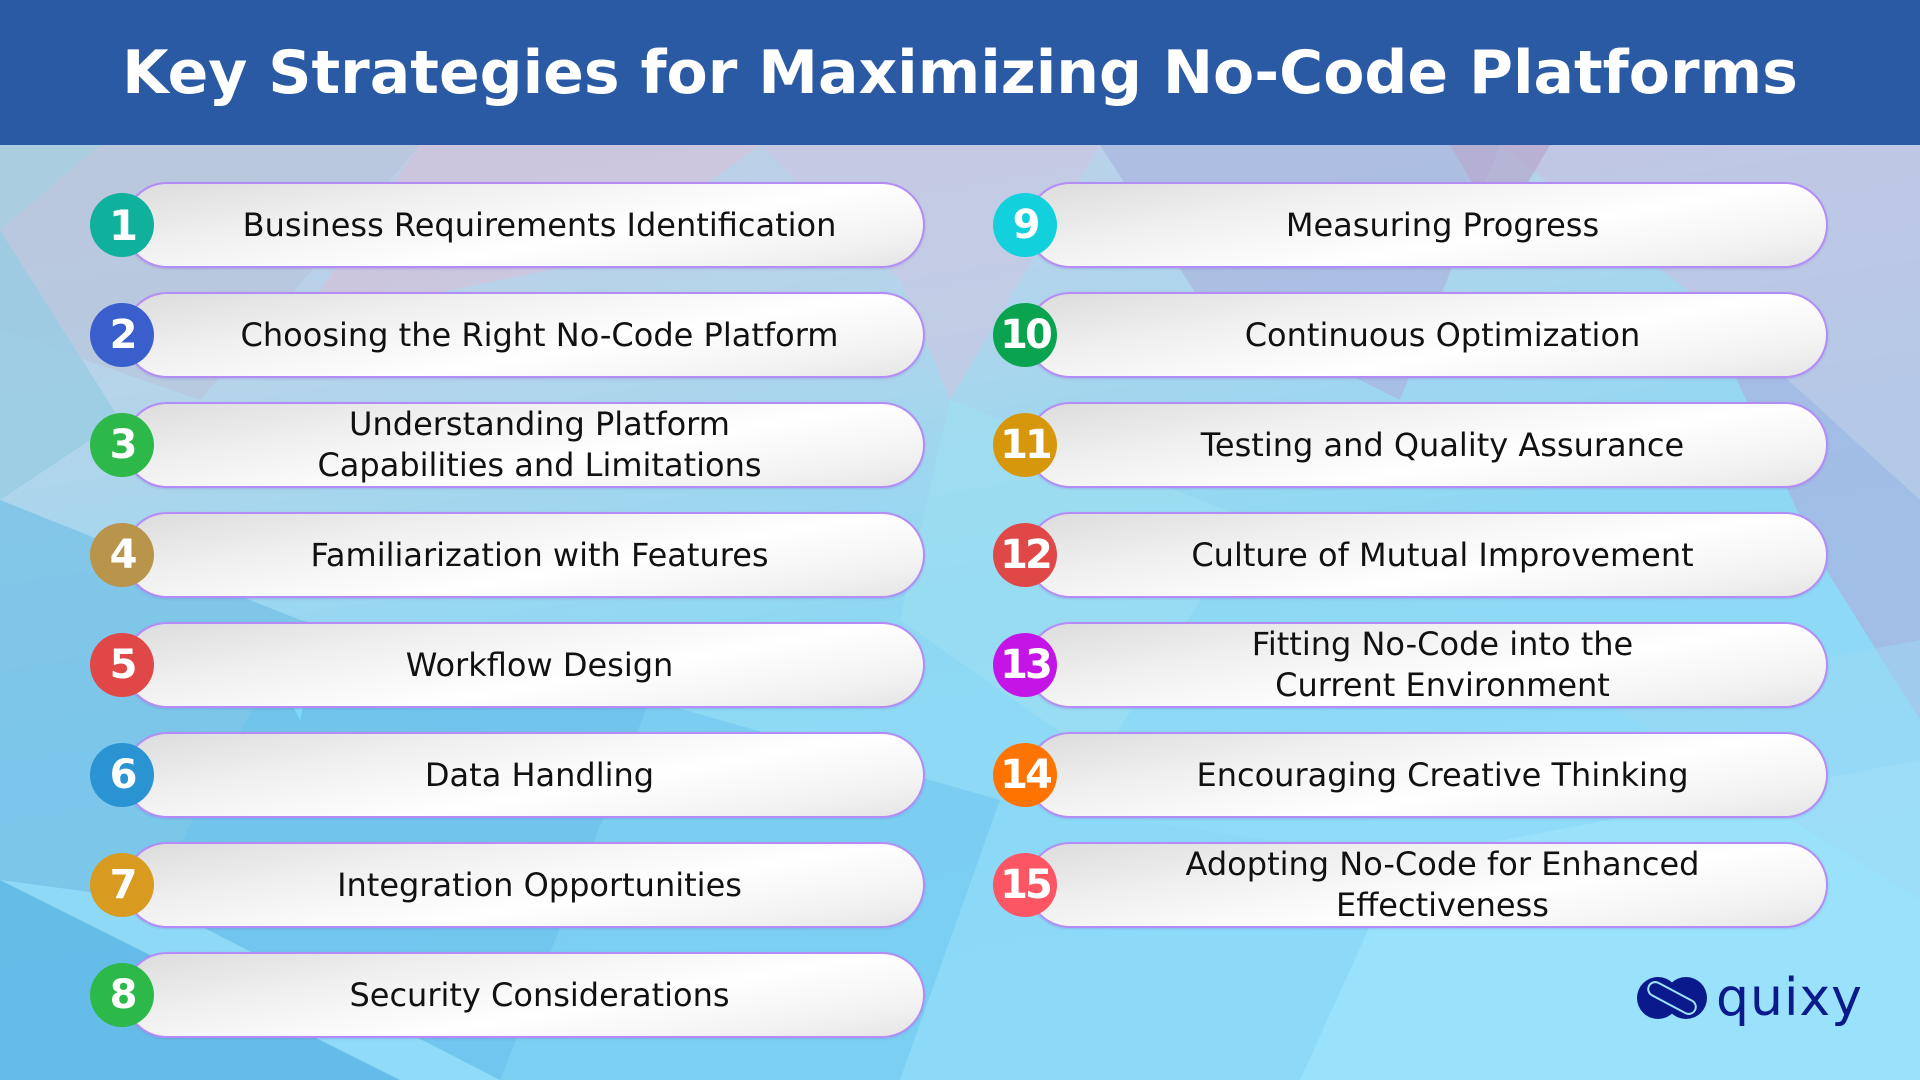  What do you see at coordinates (1025, 225) in the screenshot?
I see `number-badge: 9` at bounding box center [1025, 225].